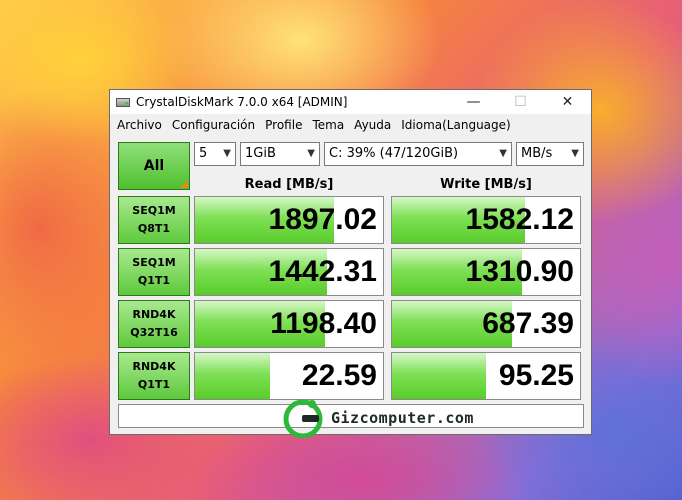 The image size is (682, 500). Describe the element at coordinates (402, 418) in the screenshot. I see `watermark-text: Gizcomputer.com` at that location.